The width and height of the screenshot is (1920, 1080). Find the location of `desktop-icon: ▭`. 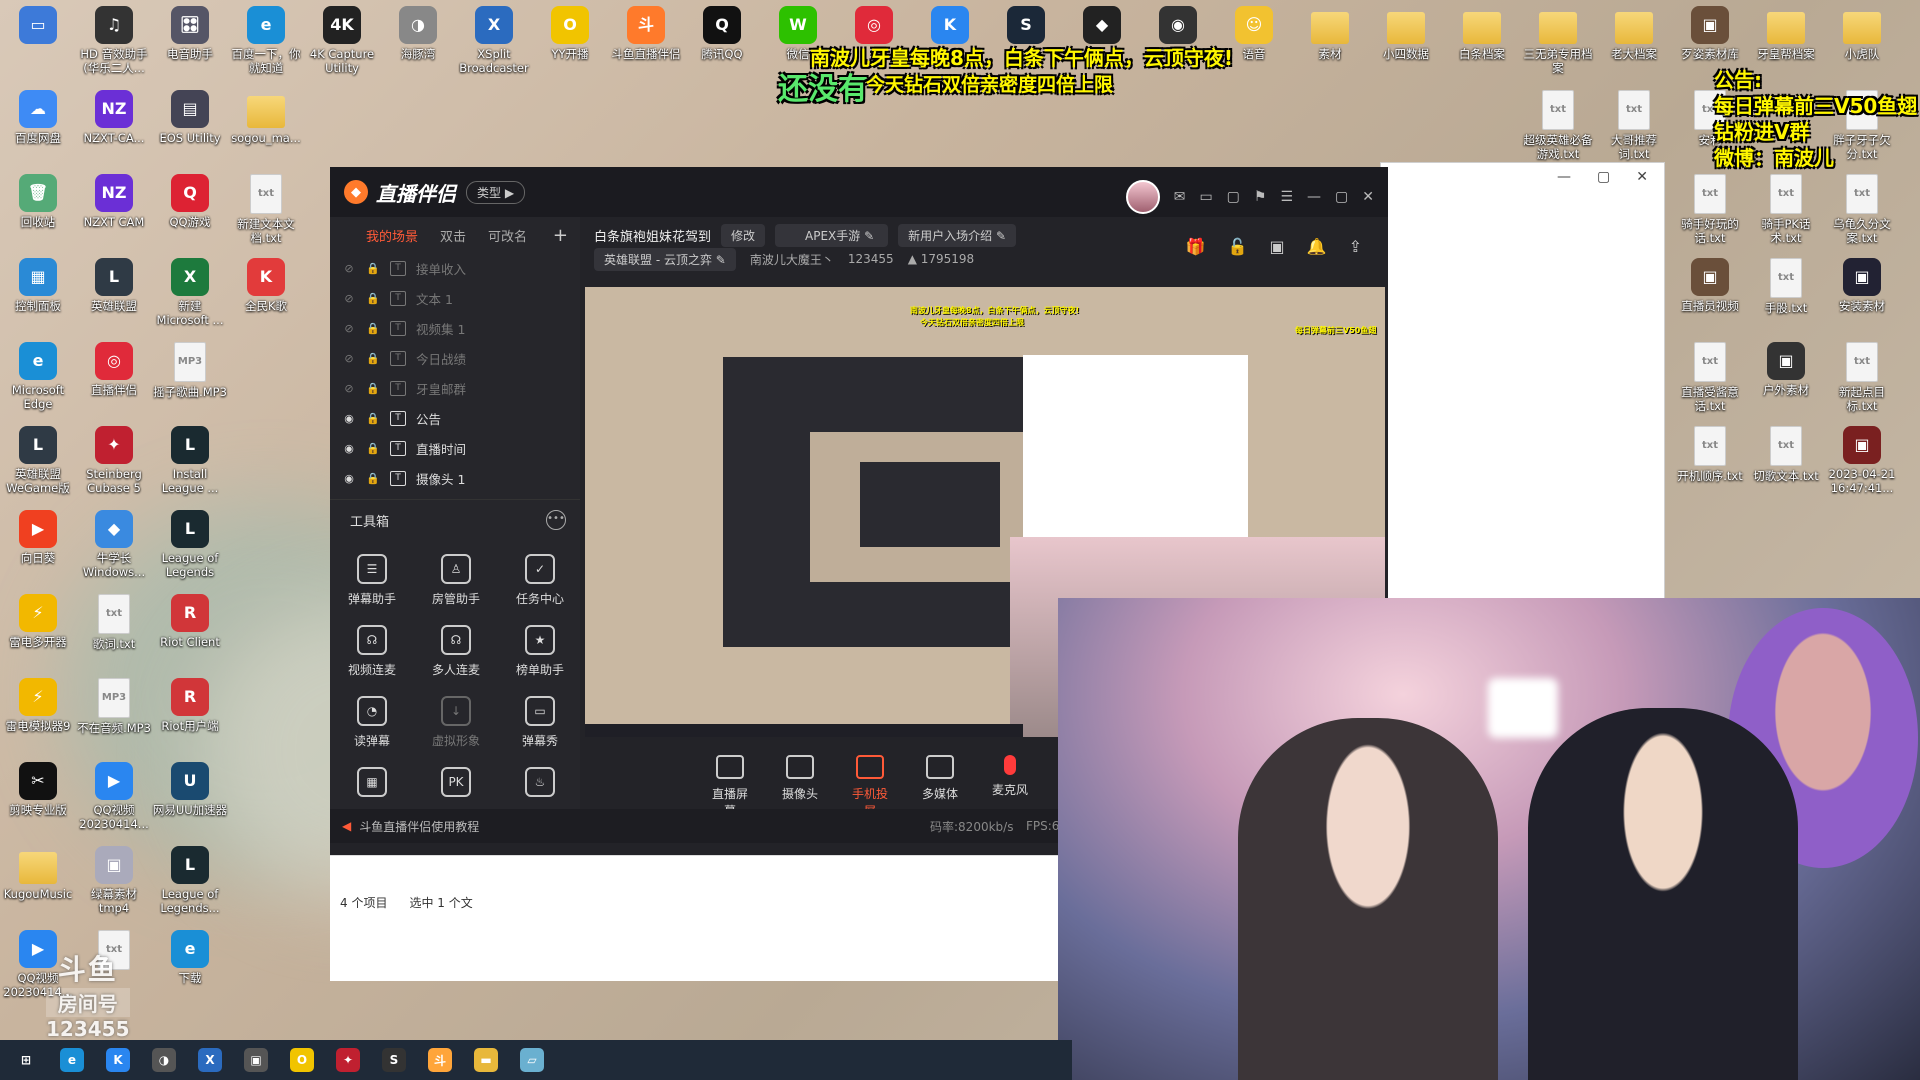

desktop-icon: ▭ is located at coordinates (38, 26).